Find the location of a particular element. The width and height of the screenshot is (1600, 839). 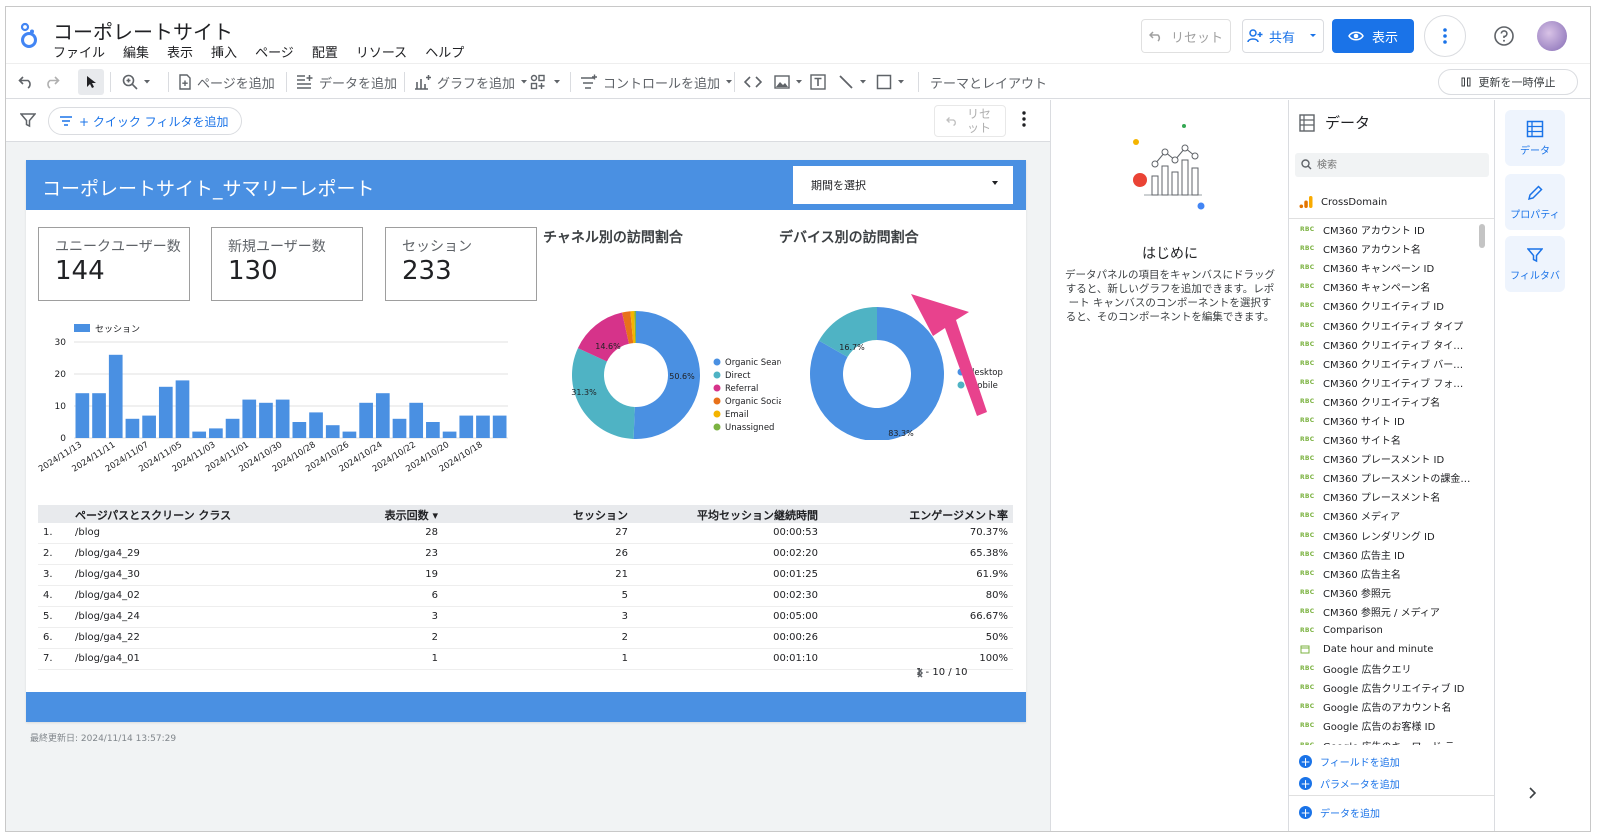

table-row: 5. /blog/ga4_24 3 3 00:05:00 66.67% is located at coordinates (525, 617).